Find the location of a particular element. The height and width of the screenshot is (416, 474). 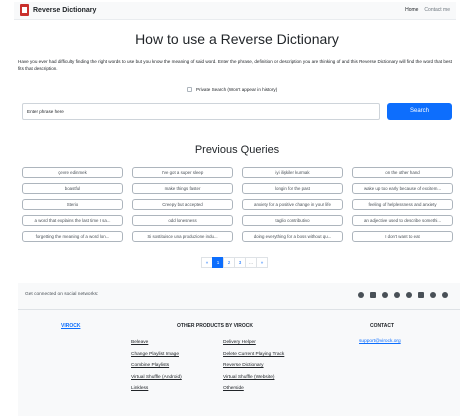

instagram-icon is located at coordinates (373, 295).